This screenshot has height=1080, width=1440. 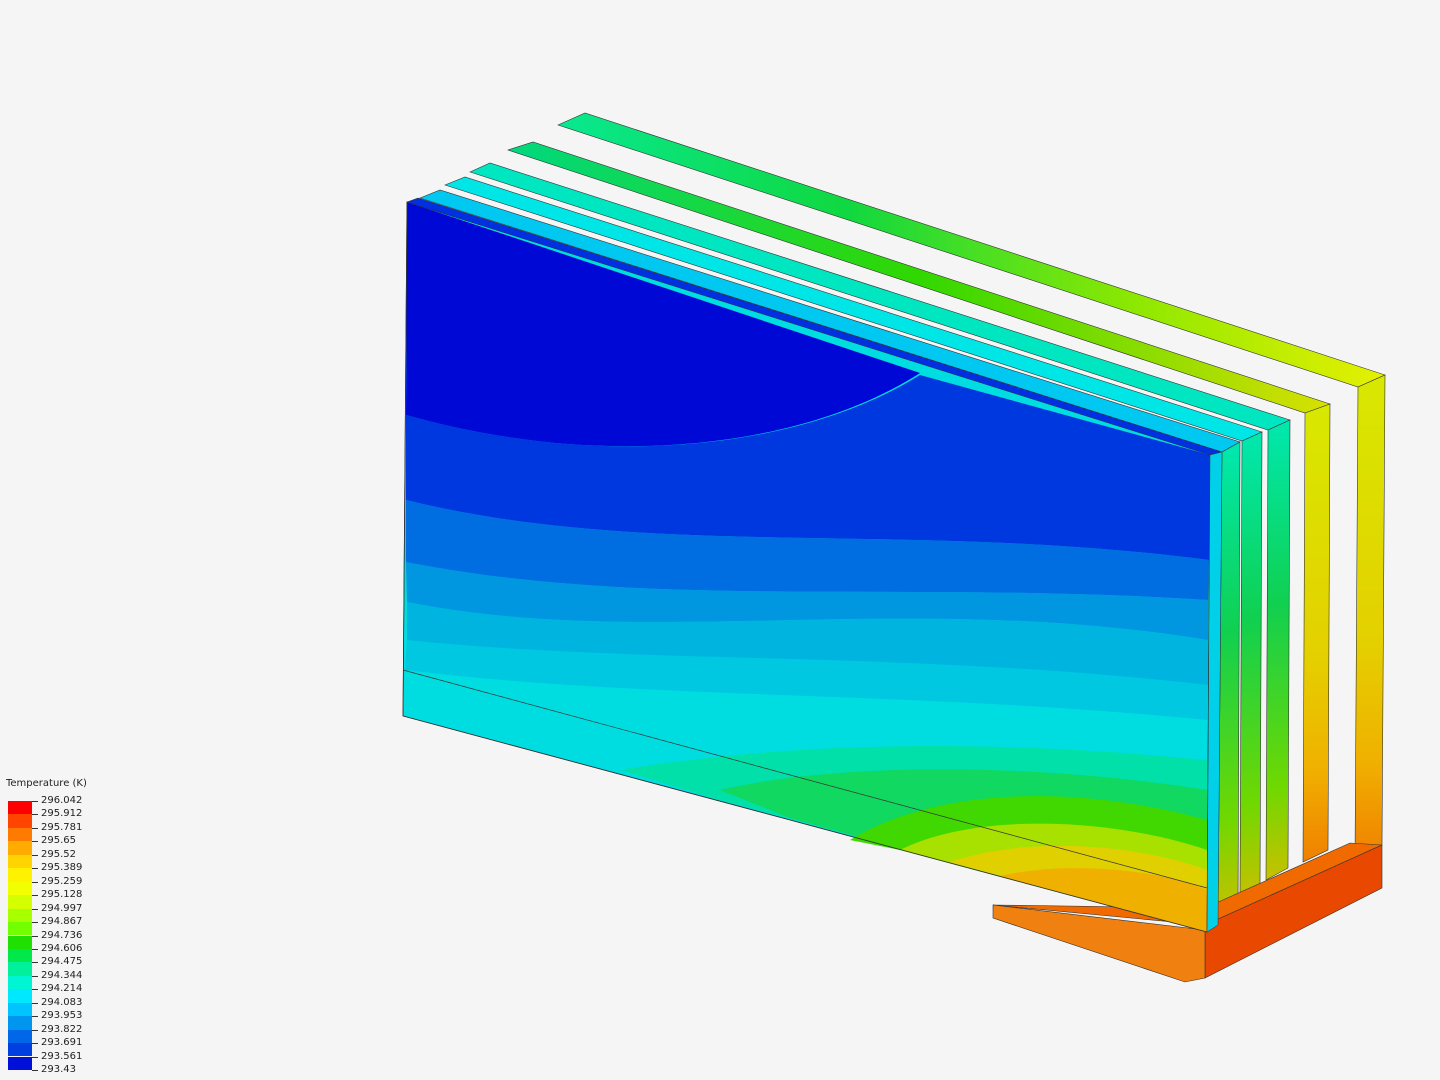 What do you see at coordinates (62, 814) in the screenshot?
I see `legend-label: 295.912` at bounding box center [62, 814].